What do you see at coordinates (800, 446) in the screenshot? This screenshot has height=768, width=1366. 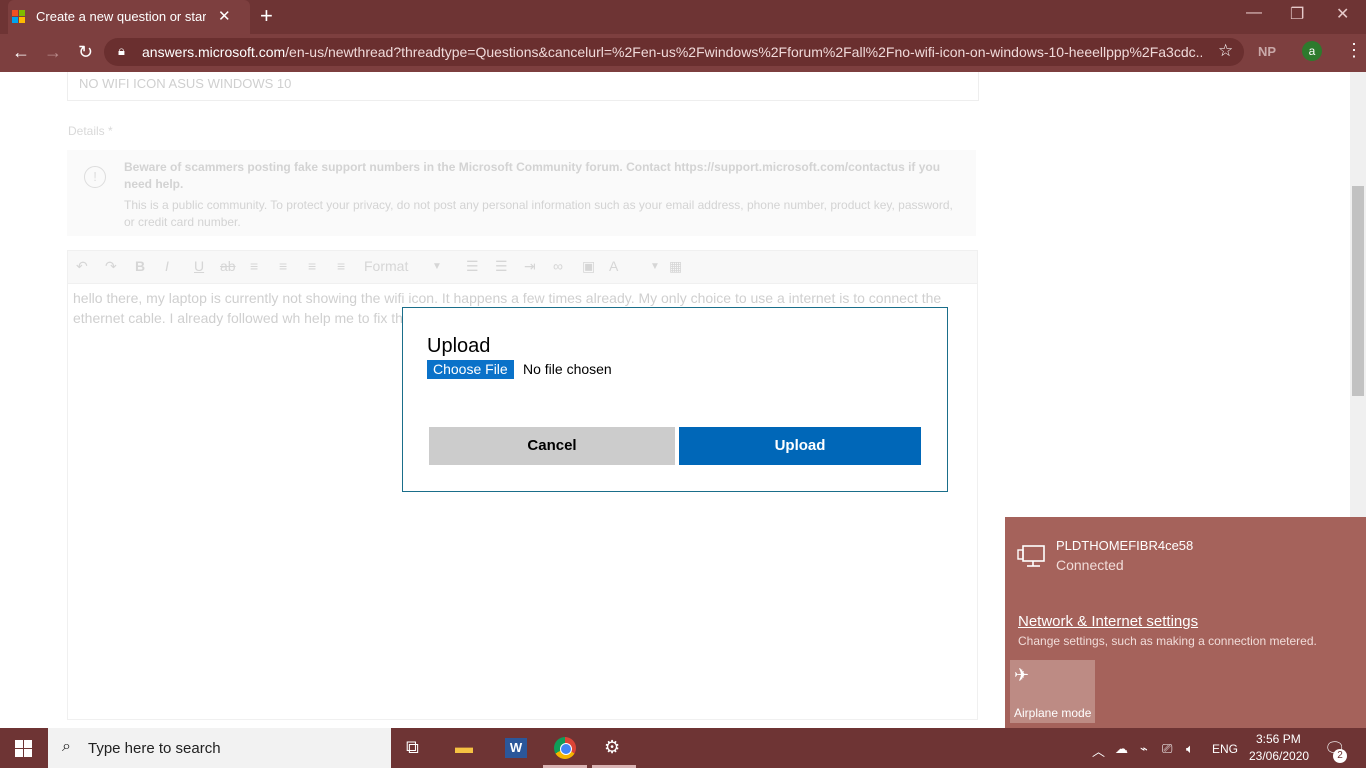 I see `upload-button: Upload` at bounding box center [800, 446].